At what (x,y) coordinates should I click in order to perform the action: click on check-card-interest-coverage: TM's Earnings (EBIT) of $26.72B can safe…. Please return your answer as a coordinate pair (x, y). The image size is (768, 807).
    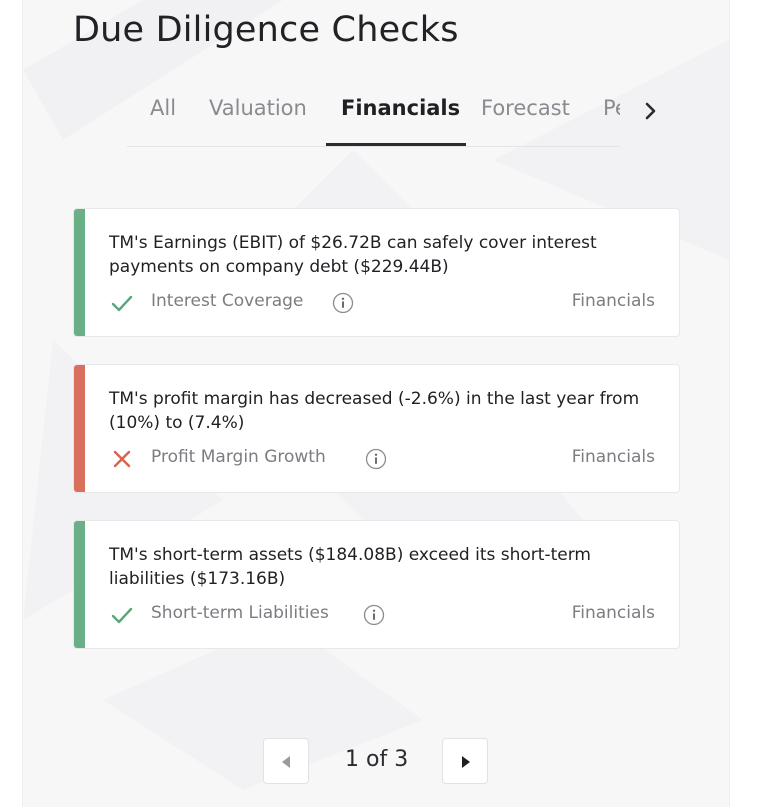
    Looking at the image, I should click on (376, 272).